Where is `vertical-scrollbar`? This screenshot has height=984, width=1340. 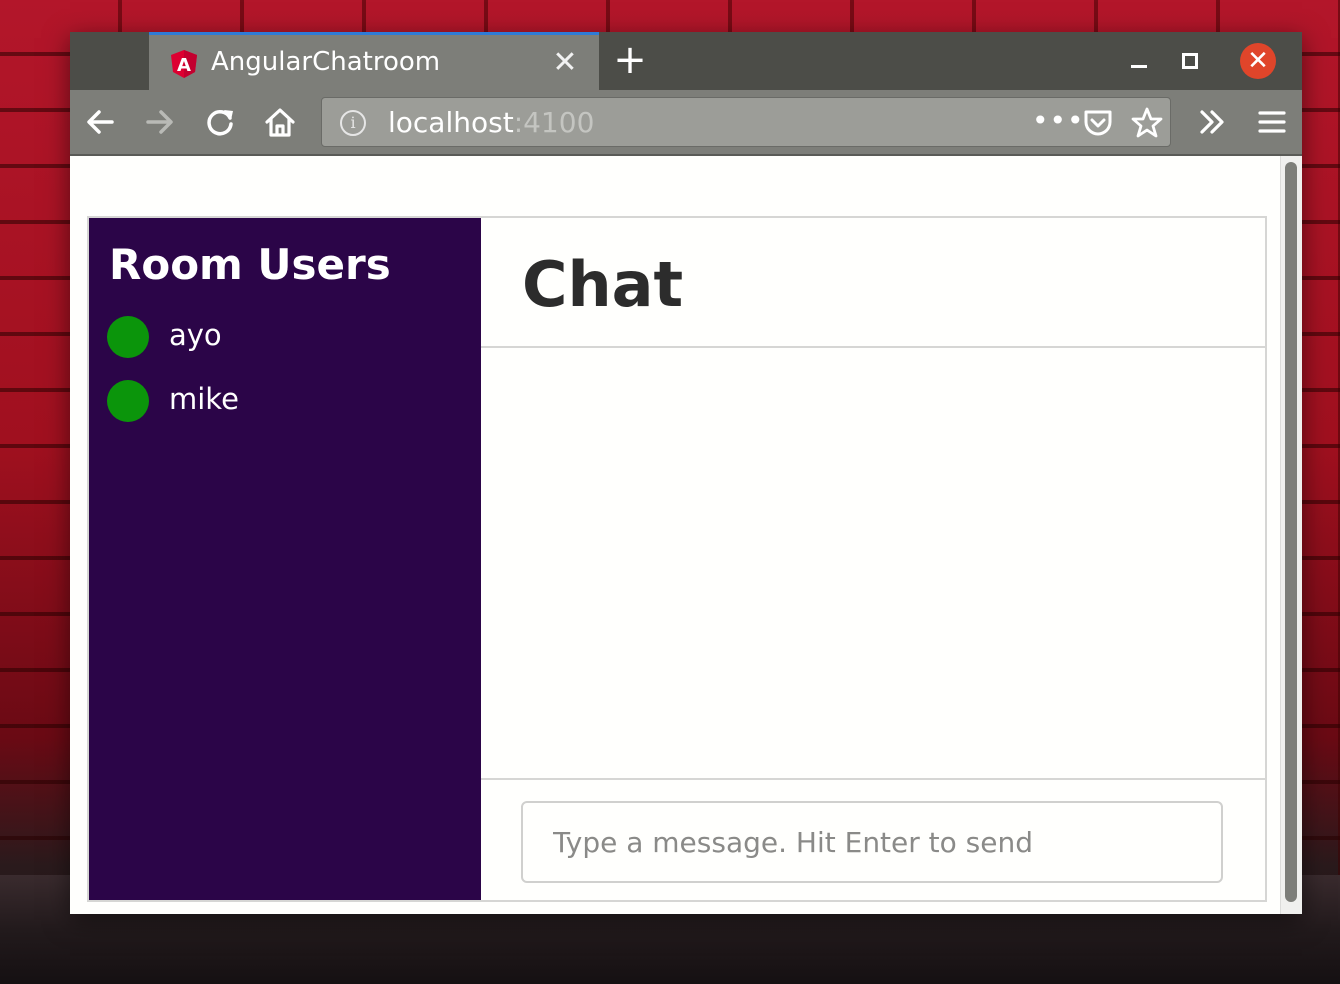
vertical-scrollbar is located at coordinates (1291, 535).